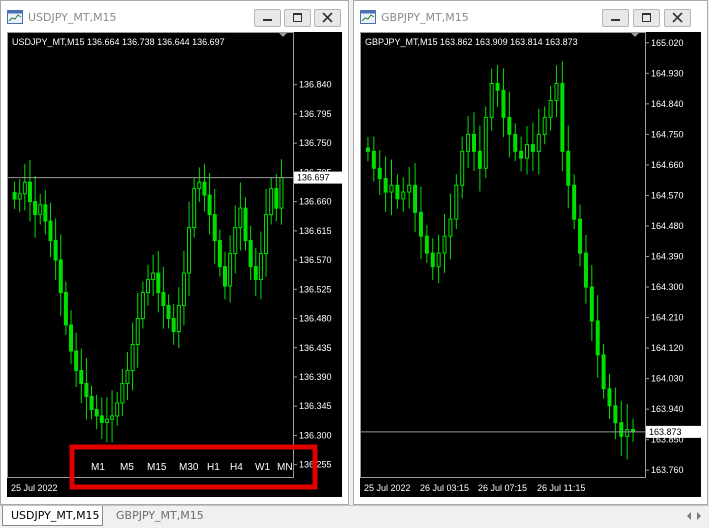 This screenshot has height=528, width=709. I want to click on price-tick-label: 136.390, so click(315, 377).